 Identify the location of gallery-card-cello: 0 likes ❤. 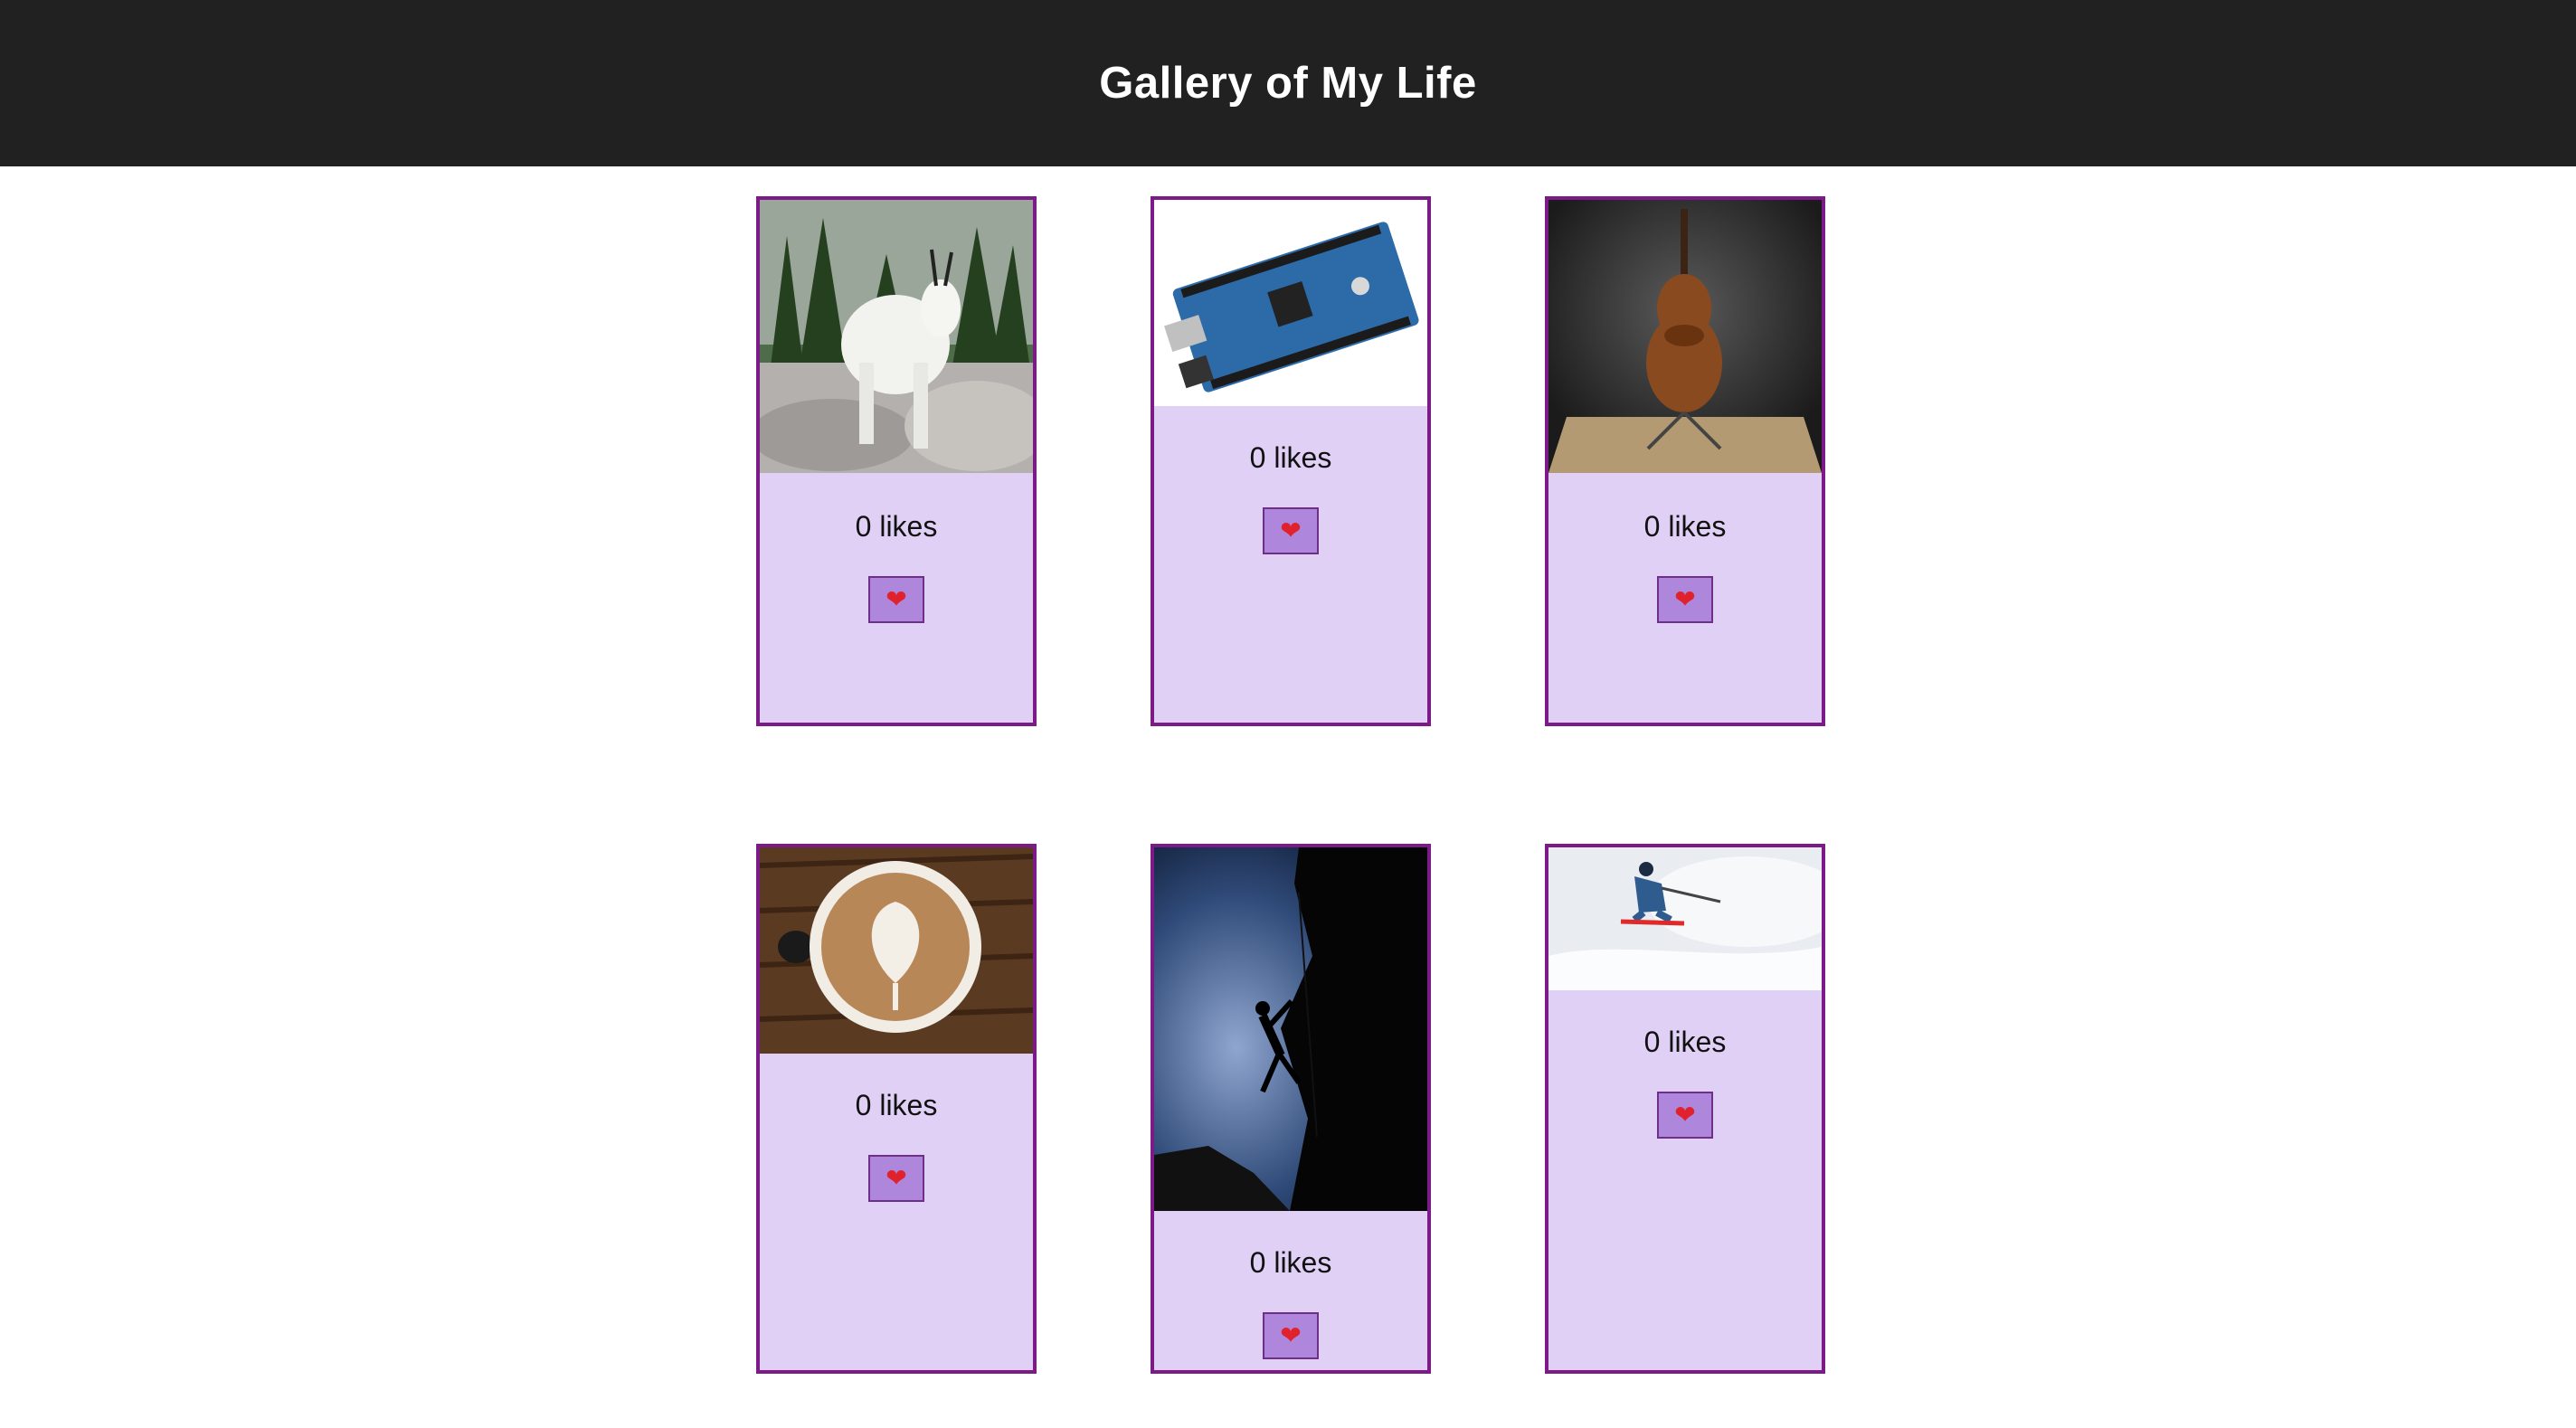
(1685, 461).